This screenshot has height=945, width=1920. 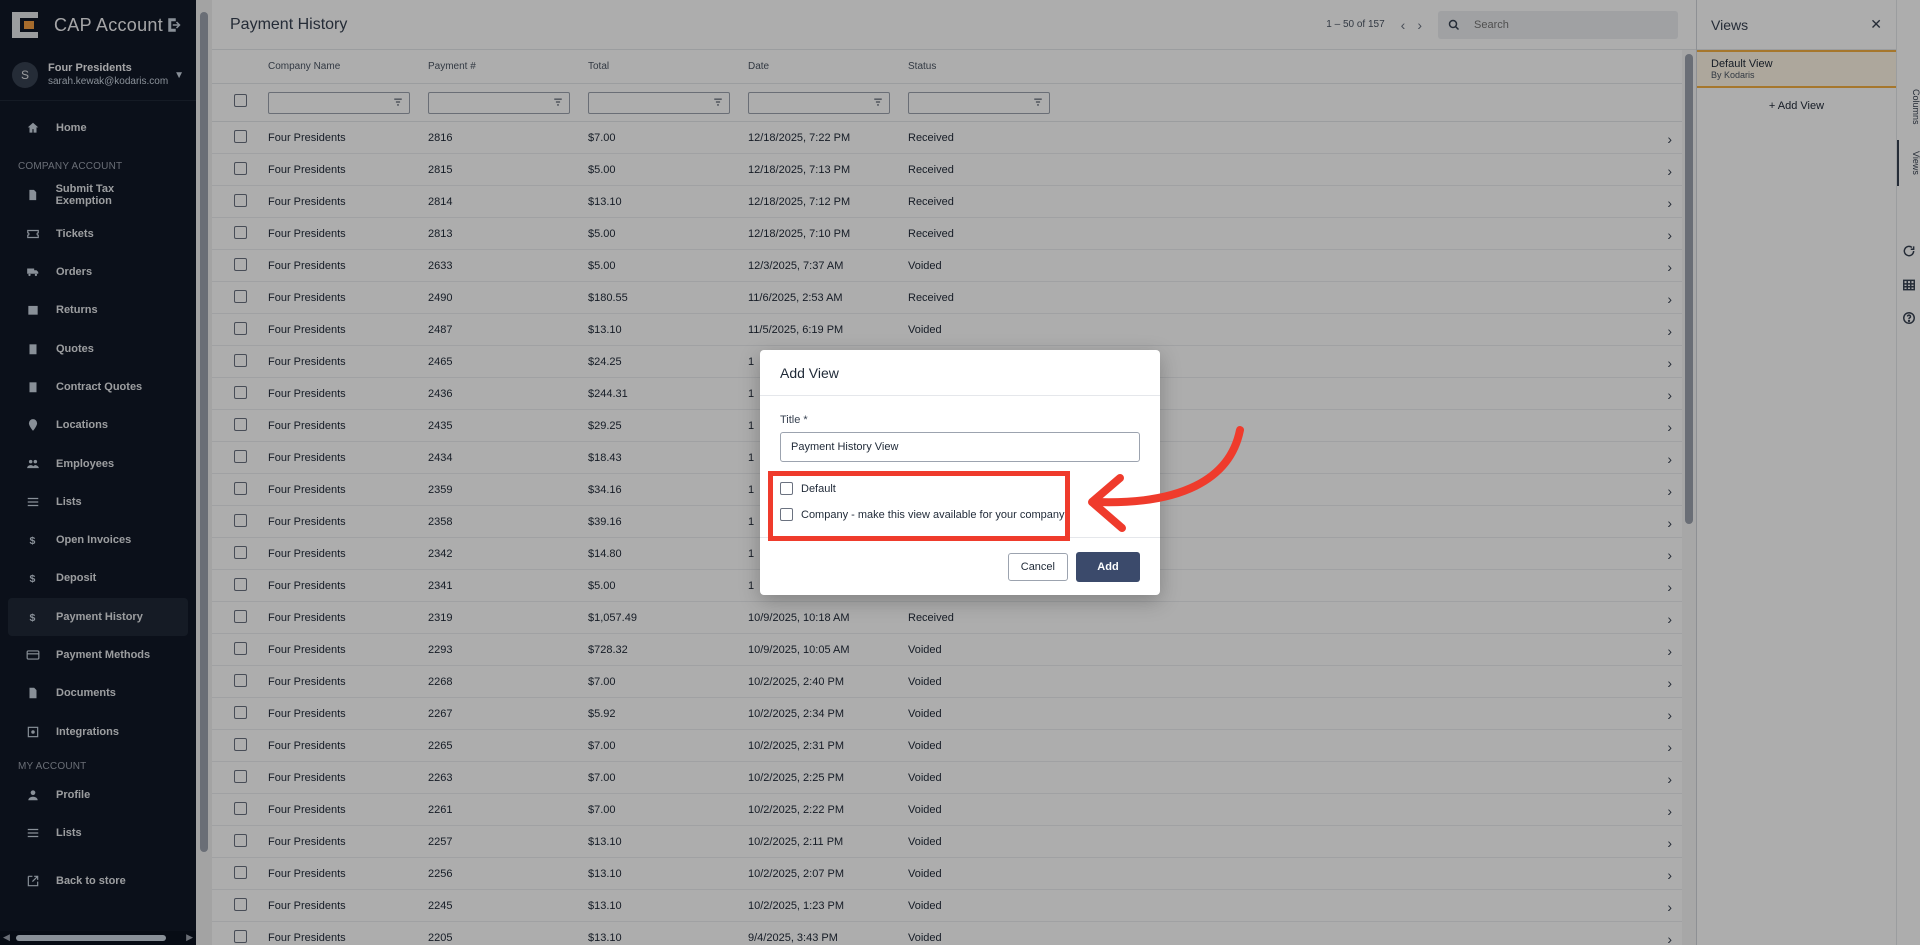 I want to click on cancel-button: Cancel, so click(x=1037, y=566).